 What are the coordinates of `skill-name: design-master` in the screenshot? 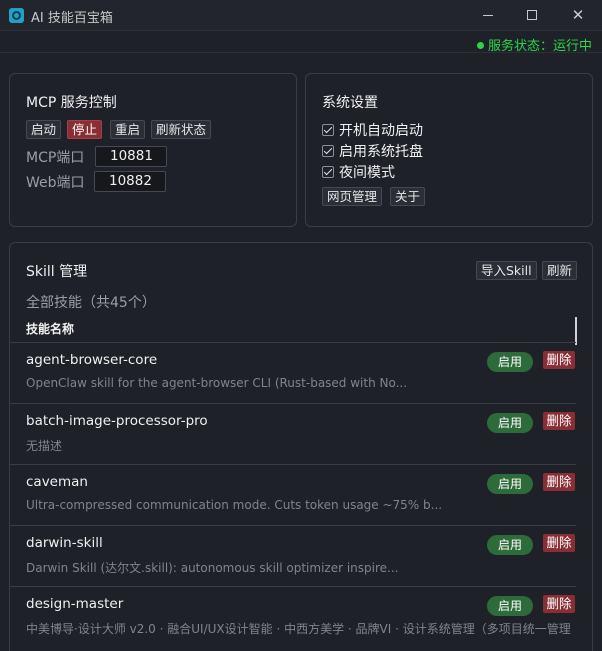 It's located at (75, 604).